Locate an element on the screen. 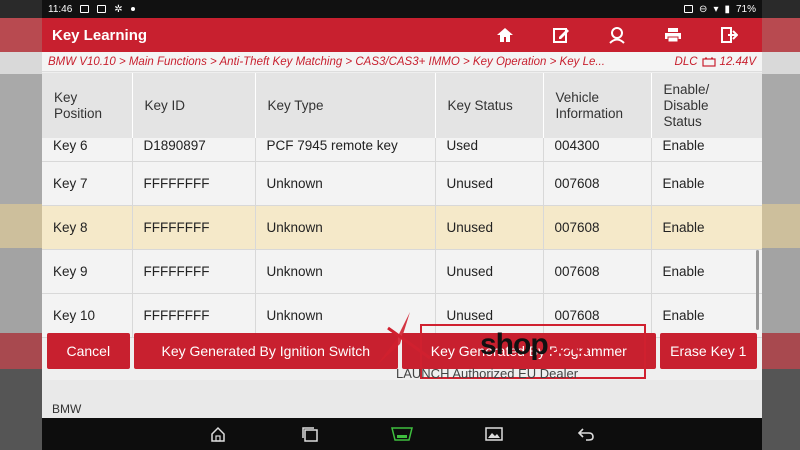  column-header-key-status: Key Status is located at coordinates (489, 105).